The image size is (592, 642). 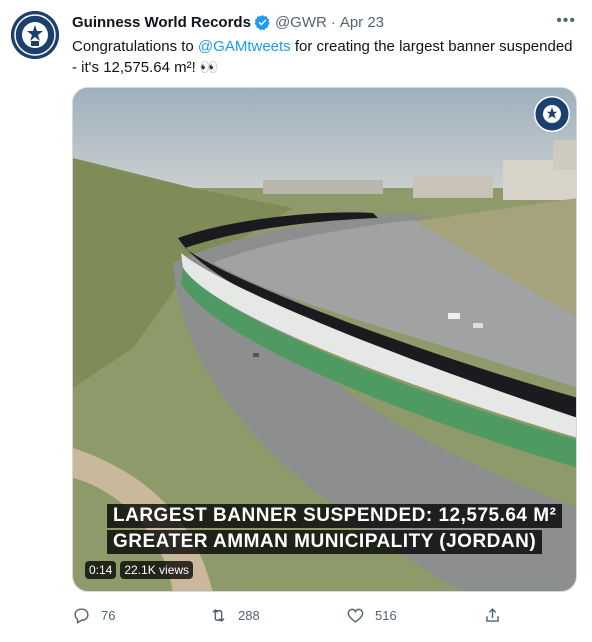 What do you see at coordinates (262, 22) in the screenshot?
I see `verified-badge-icon` at bounding box center [262, 22].